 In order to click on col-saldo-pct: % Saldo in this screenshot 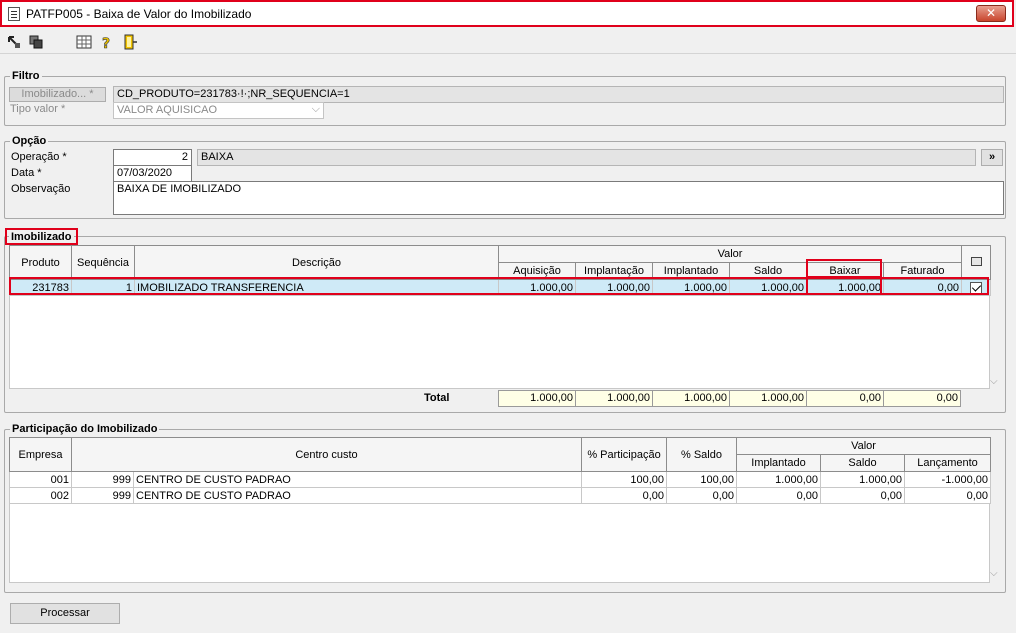, I will do `click(701, 454)`.